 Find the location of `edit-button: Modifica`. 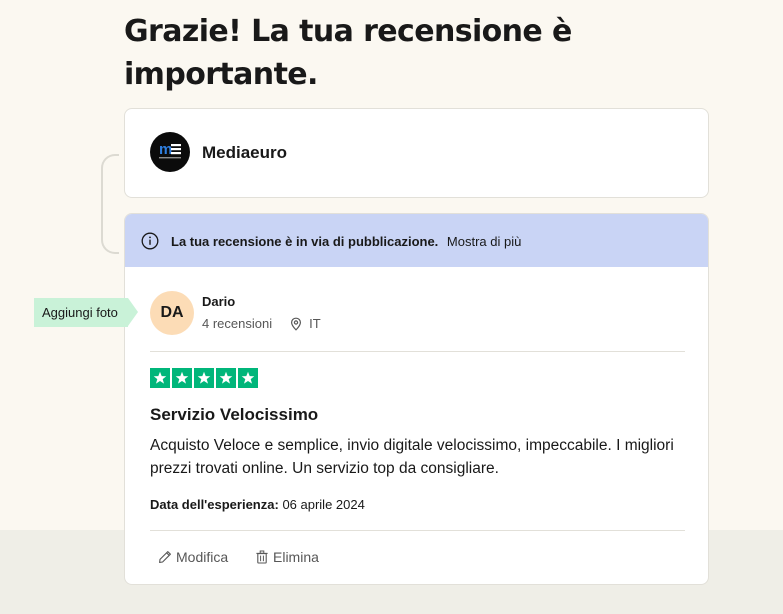

edit-button: Modifica is located at coordinates (193, 557).